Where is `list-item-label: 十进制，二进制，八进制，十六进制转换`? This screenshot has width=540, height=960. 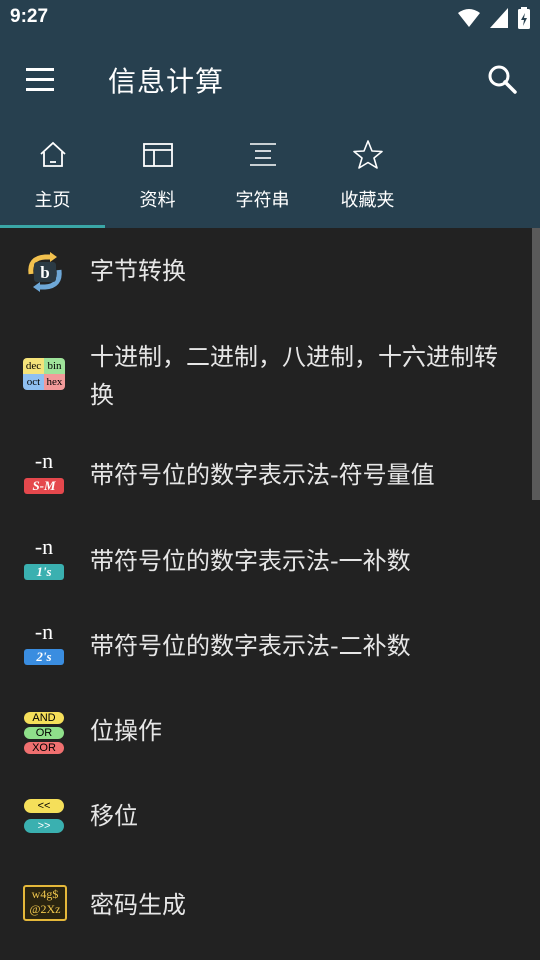
list-item-label: 十进制，二进制，八进制，十六进制转换 is located at coordinates (294, 376).